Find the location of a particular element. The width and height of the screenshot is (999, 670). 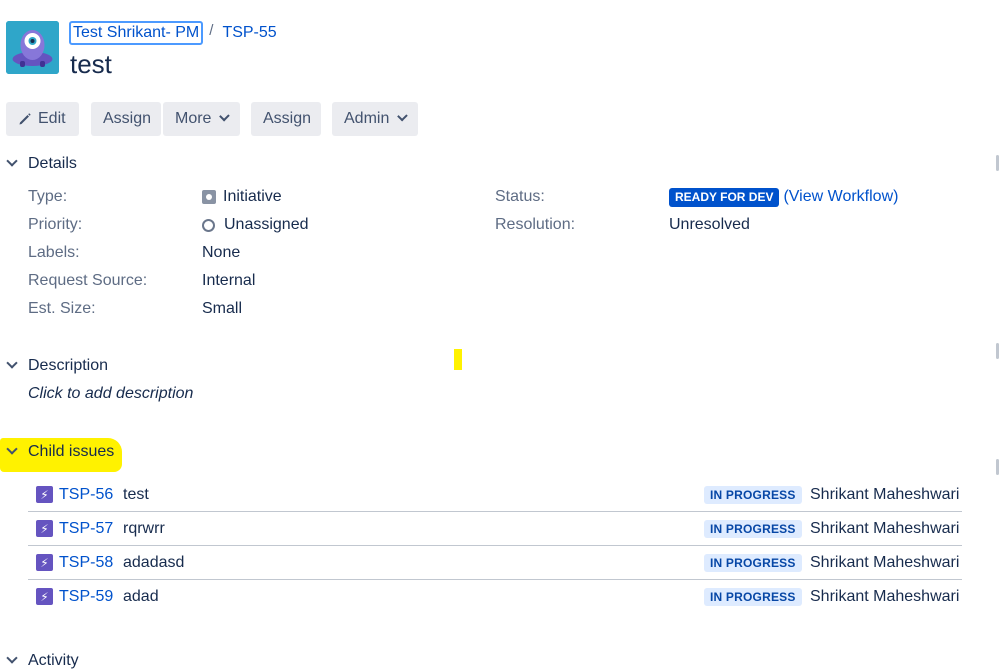

child-issue-summary-link: test is located at coordinates (136, 495).